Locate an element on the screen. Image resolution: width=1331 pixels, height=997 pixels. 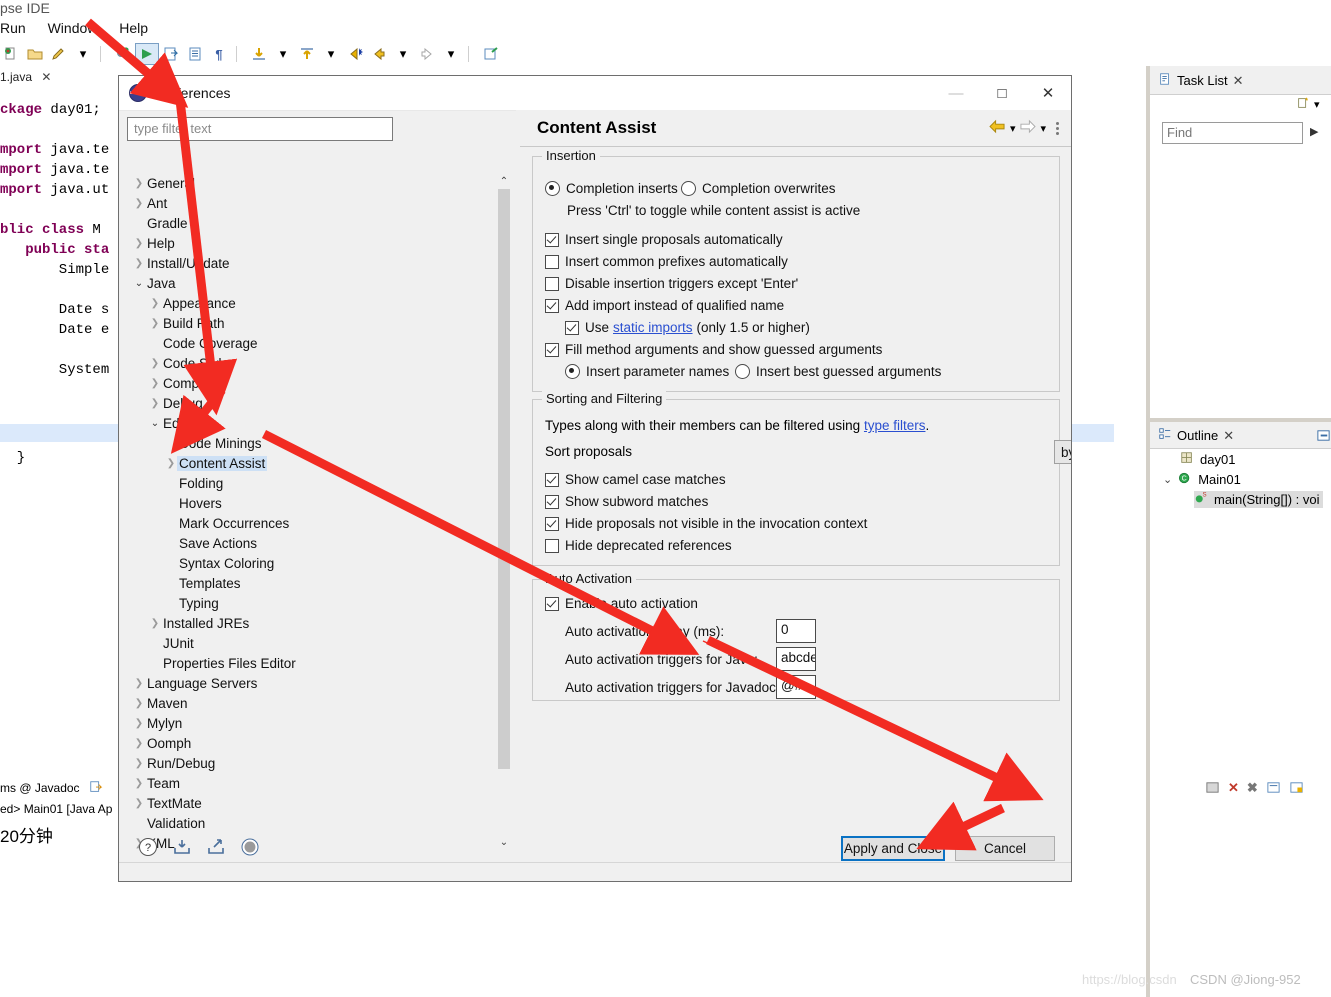
outline-row-main01: ⌄ C Main01 is located at coordinates (1202, 479).